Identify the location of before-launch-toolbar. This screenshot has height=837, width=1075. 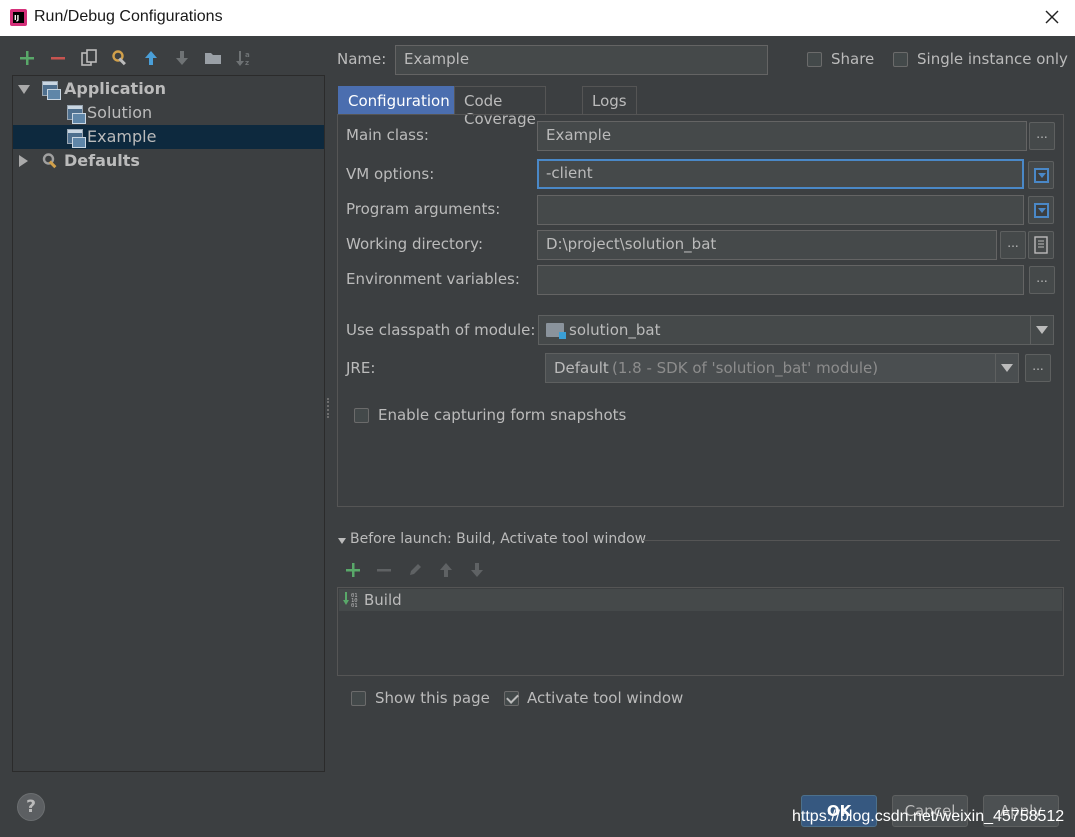
(437, 571).